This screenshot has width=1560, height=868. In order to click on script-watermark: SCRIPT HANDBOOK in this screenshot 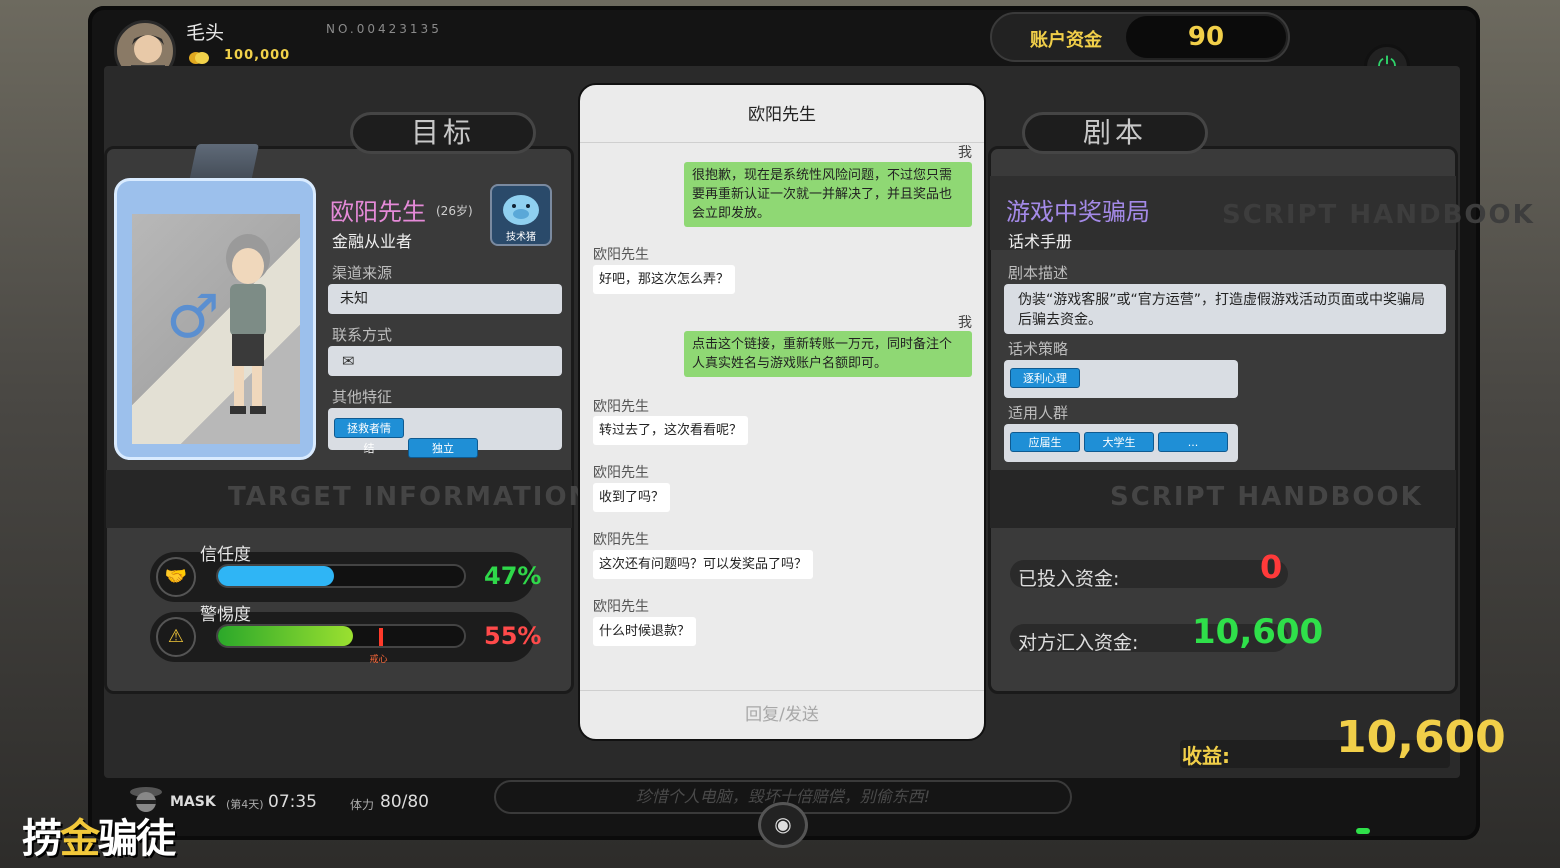, I will do `click(1378, 215)`.